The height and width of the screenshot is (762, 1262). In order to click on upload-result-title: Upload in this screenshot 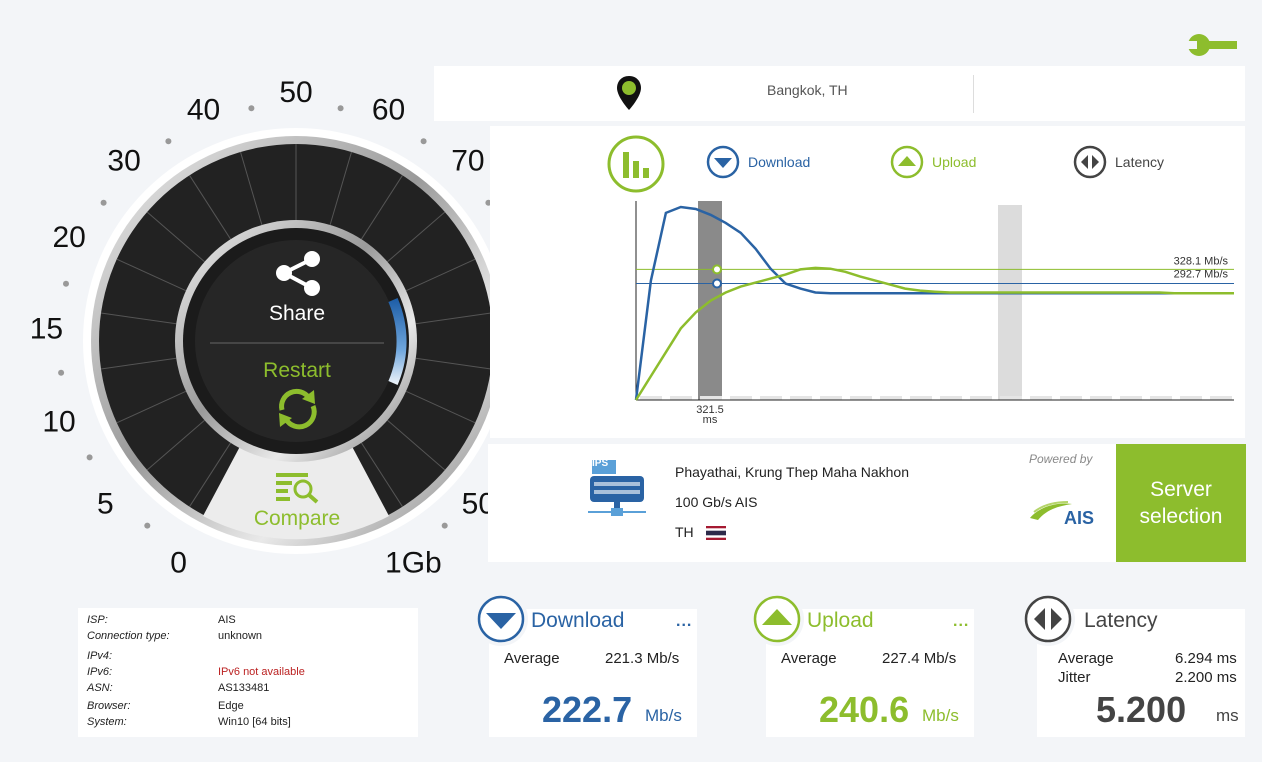, I will do `click(840, 620)`.